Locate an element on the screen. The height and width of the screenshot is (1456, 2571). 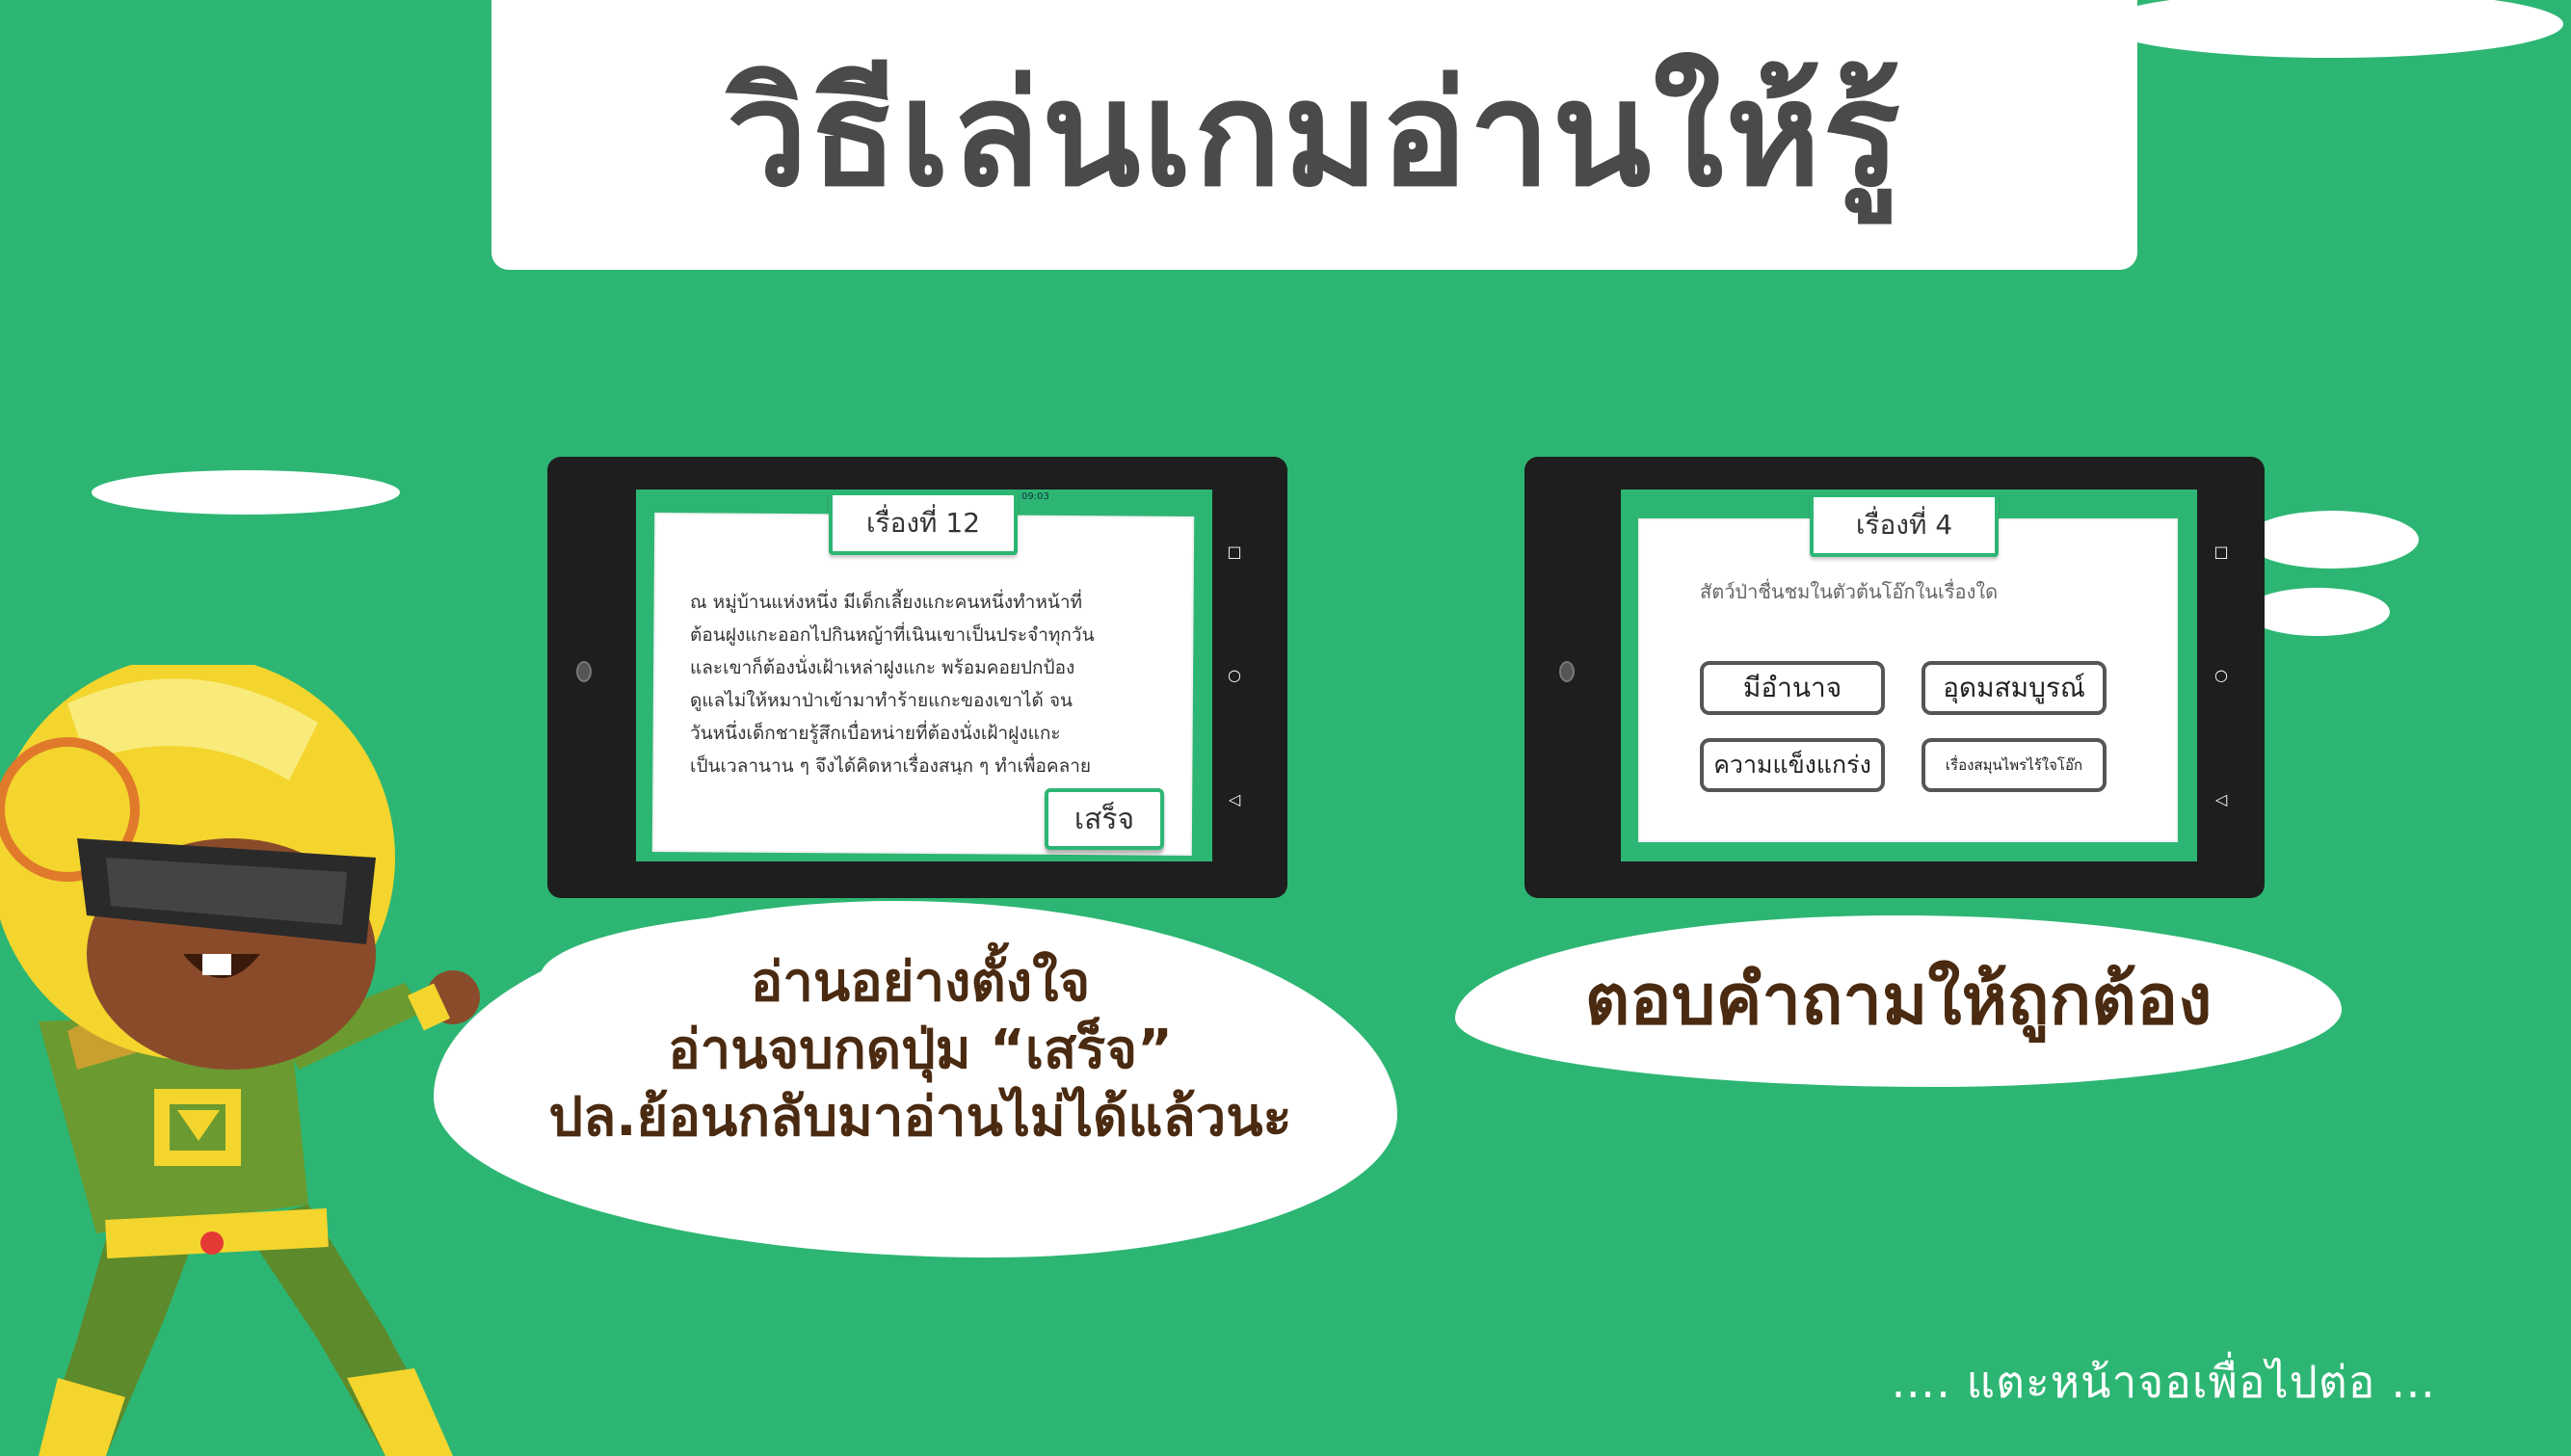
title-banner: วิธีเล่นเกมอ่านให้รู้ is located at coordinates (1314, 135).